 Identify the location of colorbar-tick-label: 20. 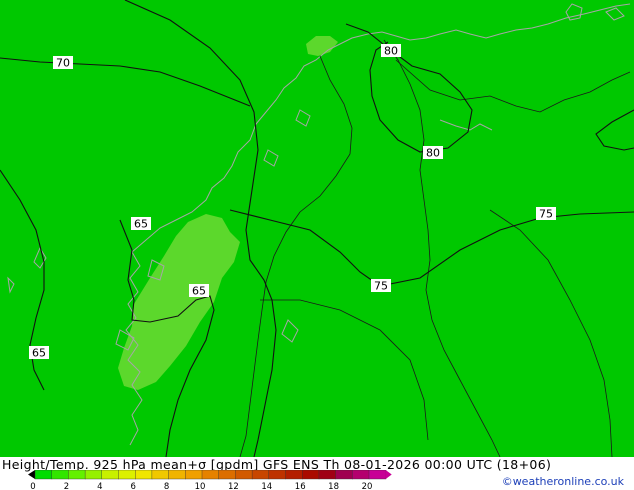
(367, 486).